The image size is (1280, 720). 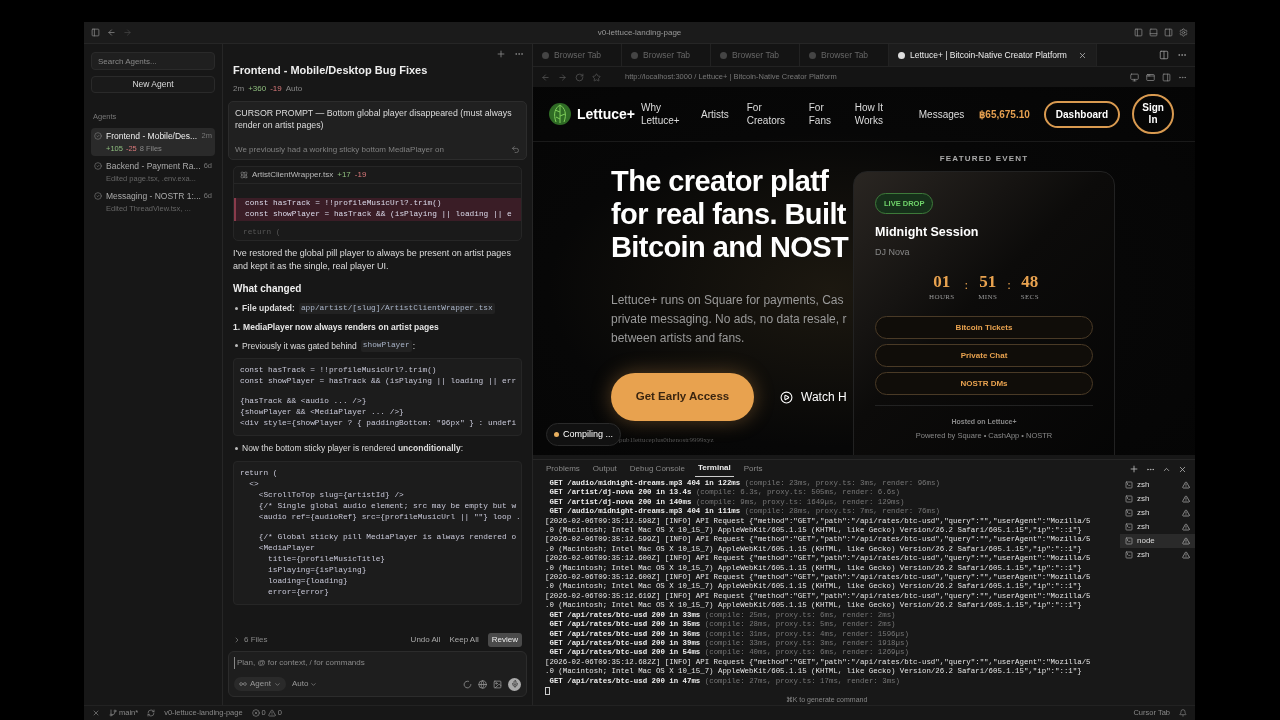 What do you see at coordinates (893, 252) in the screenshot?
I see `event-artist: DJ Nova` at bounding box center [893, 252].